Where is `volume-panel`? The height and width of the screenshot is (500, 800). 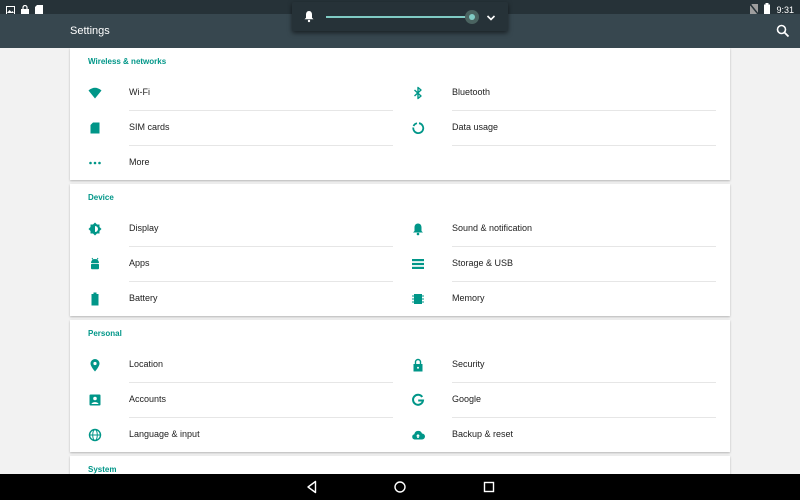 volume-panel is located at coordinates (400, 16).